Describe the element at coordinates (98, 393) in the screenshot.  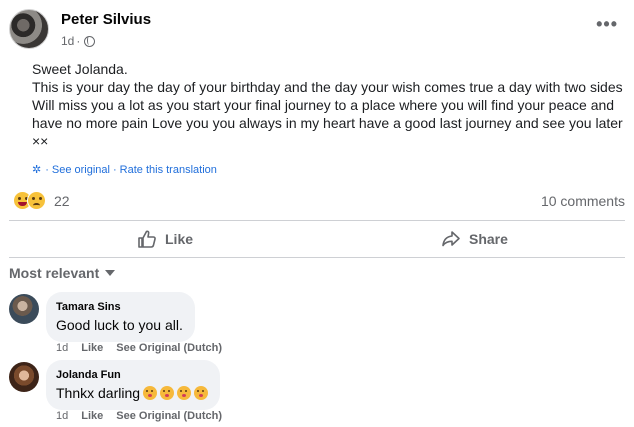
I see `comment-text: Thnkx darling` at that location.